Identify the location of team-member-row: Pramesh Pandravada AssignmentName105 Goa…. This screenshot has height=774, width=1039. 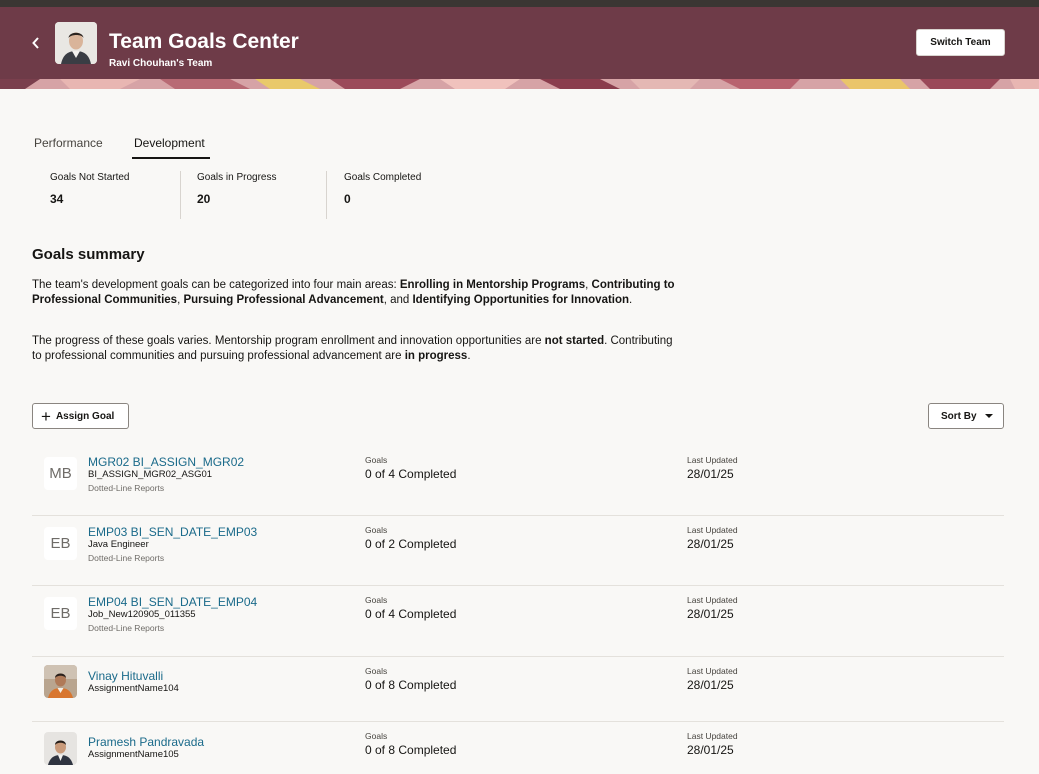
(518, 748).